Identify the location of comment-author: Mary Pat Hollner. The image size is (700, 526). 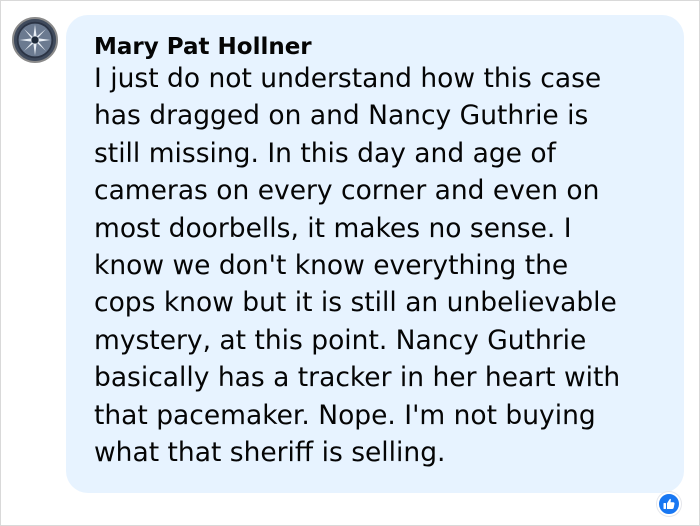
(203, 47).